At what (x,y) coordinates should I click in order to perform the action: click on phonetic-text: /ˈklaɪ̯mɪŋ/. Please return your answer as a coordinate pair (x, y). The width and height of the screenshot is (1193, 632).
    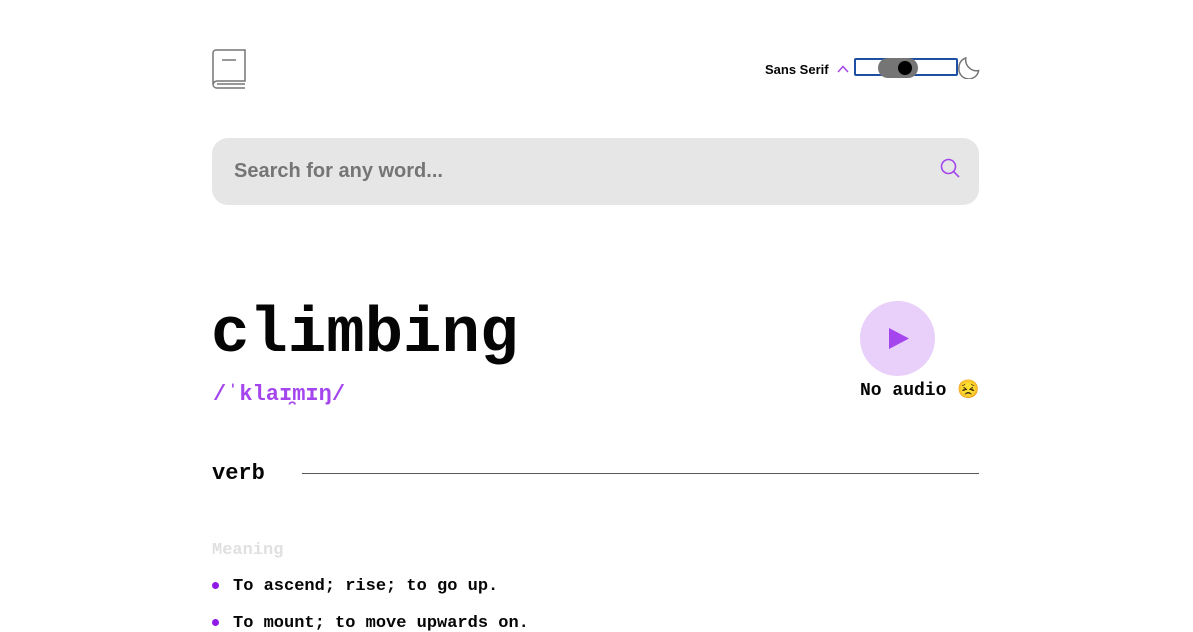
    Looking at the image, I should click on (279, 394).